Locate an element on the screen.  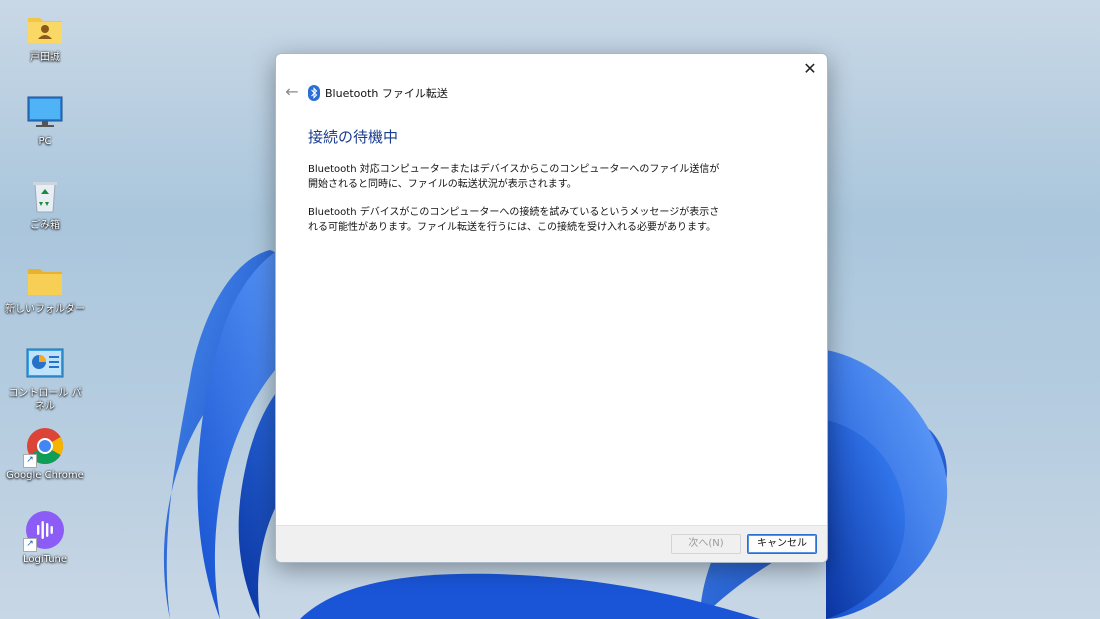
desktop-icon-user-folder: 戸田誠 is located at coordinates (45, 36).